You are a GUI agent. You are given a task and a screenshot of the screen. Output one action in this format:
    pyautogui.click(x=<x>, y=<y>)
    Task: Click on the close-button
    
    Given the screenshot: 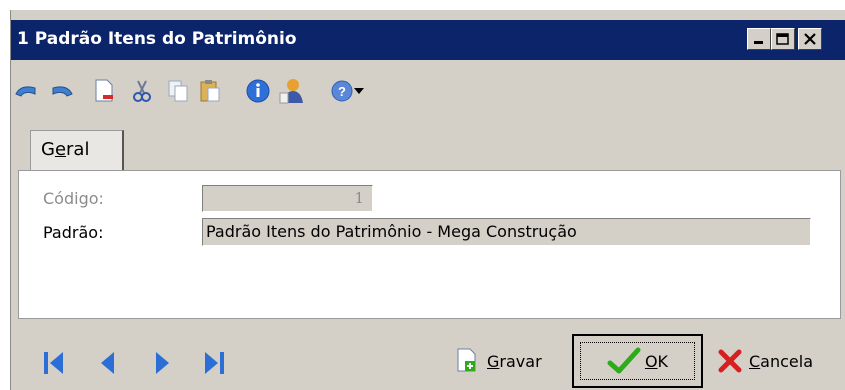 What is the action you would take?
    pyautogui.click(x=810, y=39)
    